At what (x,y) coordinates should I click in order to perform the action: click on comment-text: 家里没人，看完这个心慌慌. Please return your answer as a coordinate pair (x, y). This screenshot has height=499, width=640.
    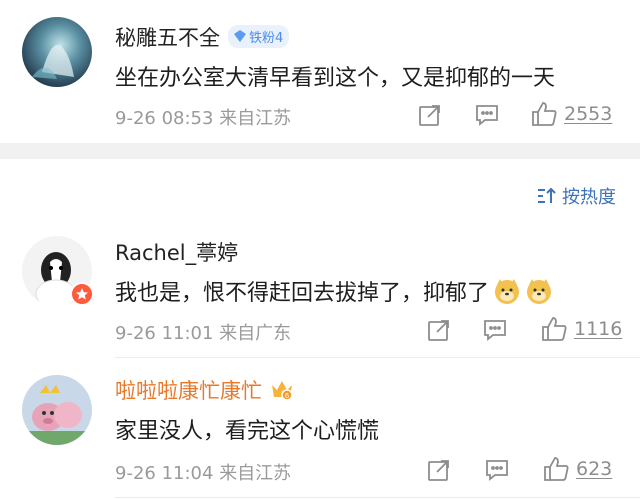
    Looking at the image, I should click on (247, 431).